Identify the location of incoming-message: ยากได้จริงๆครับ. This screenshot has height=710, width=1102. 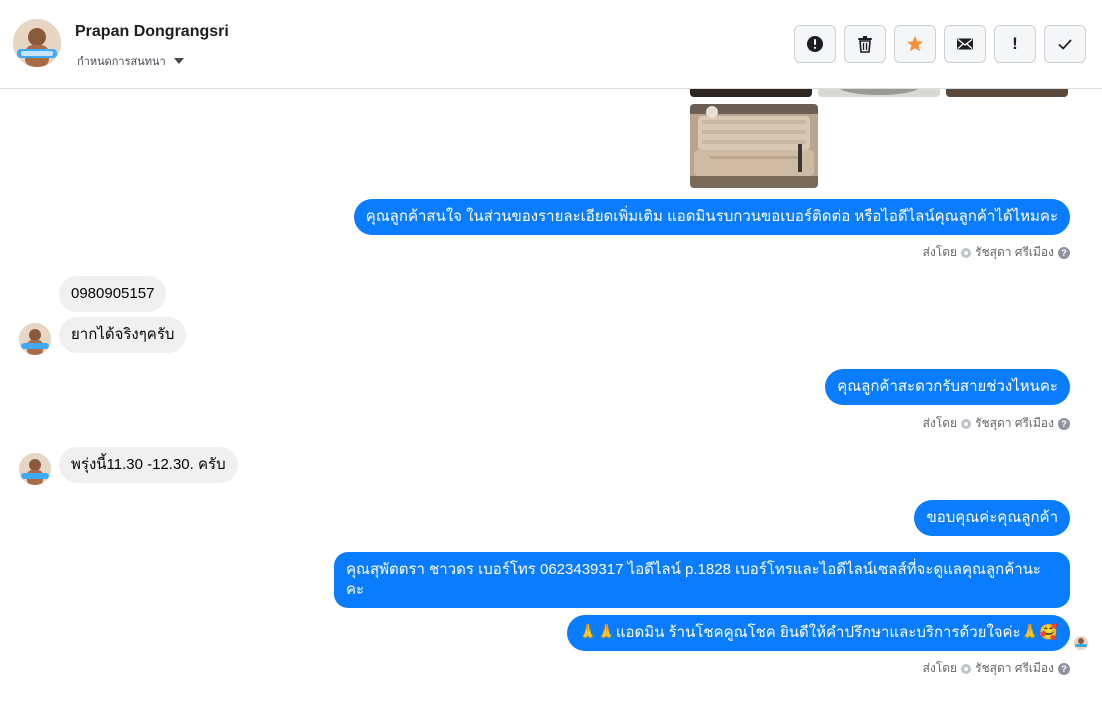
(123, 335).